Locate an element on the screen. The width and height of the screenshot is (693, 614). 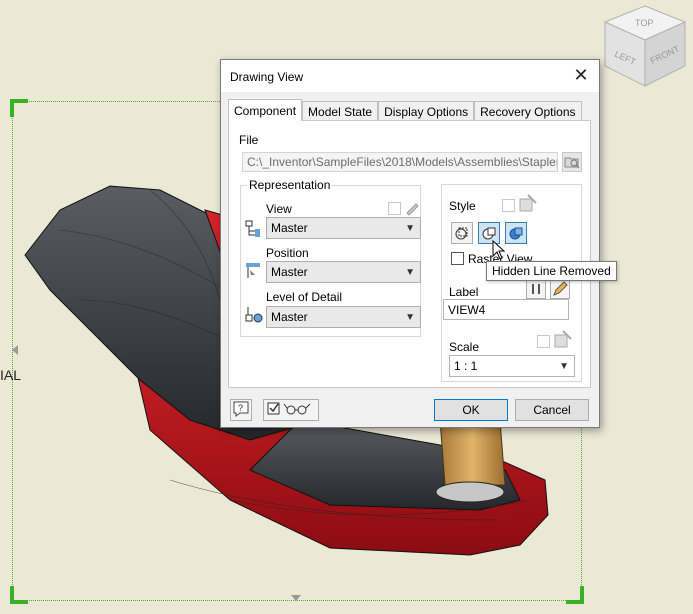
tab-display-options: Display Options is located at coordinates (426, 111).